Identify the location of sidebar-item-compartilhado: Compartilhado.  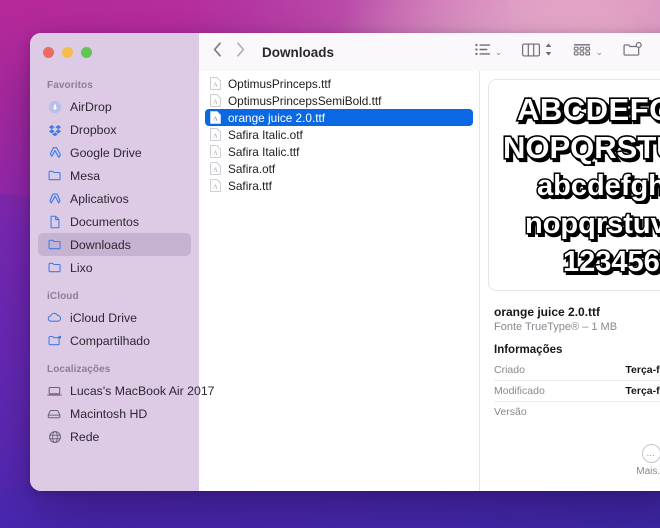
(114, 340).